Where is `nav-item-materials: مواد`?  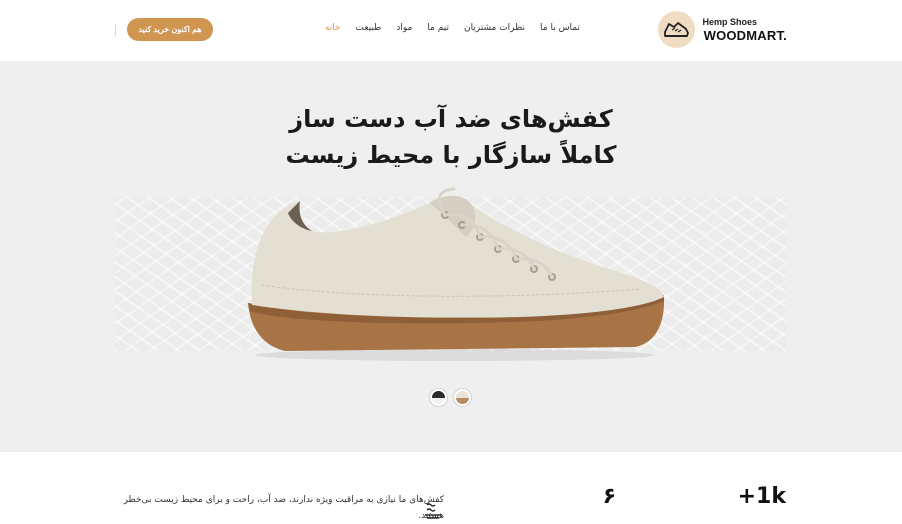
nav-item-materials: مواد is located at coordinates (404, 28).